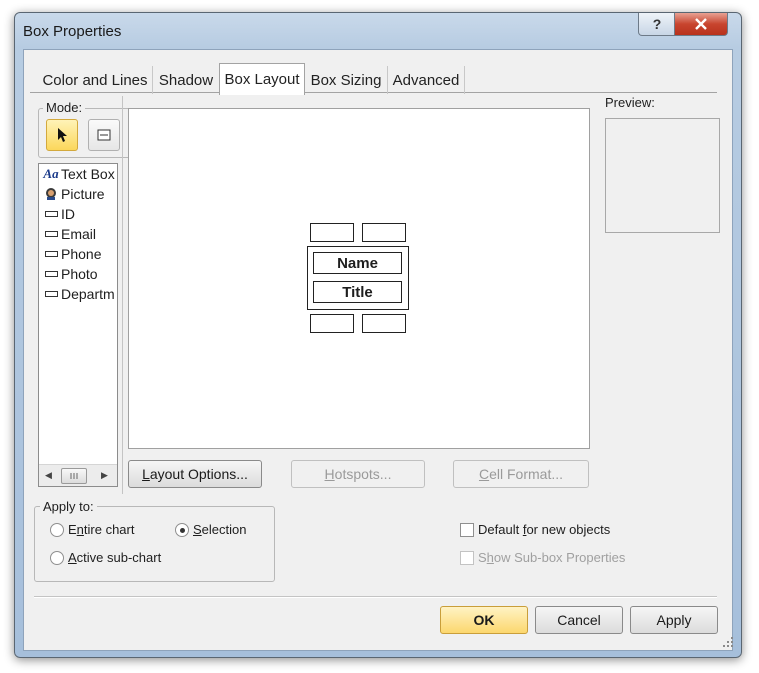  I want to click on tab-shadow: Shadow, so click(186, 80).